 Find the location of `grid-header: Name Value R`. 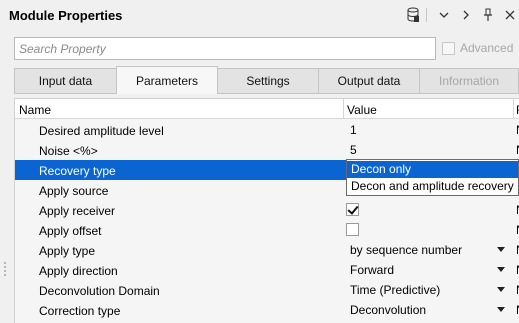

grid-header: Name Value R is located at coordinates (267, 109).